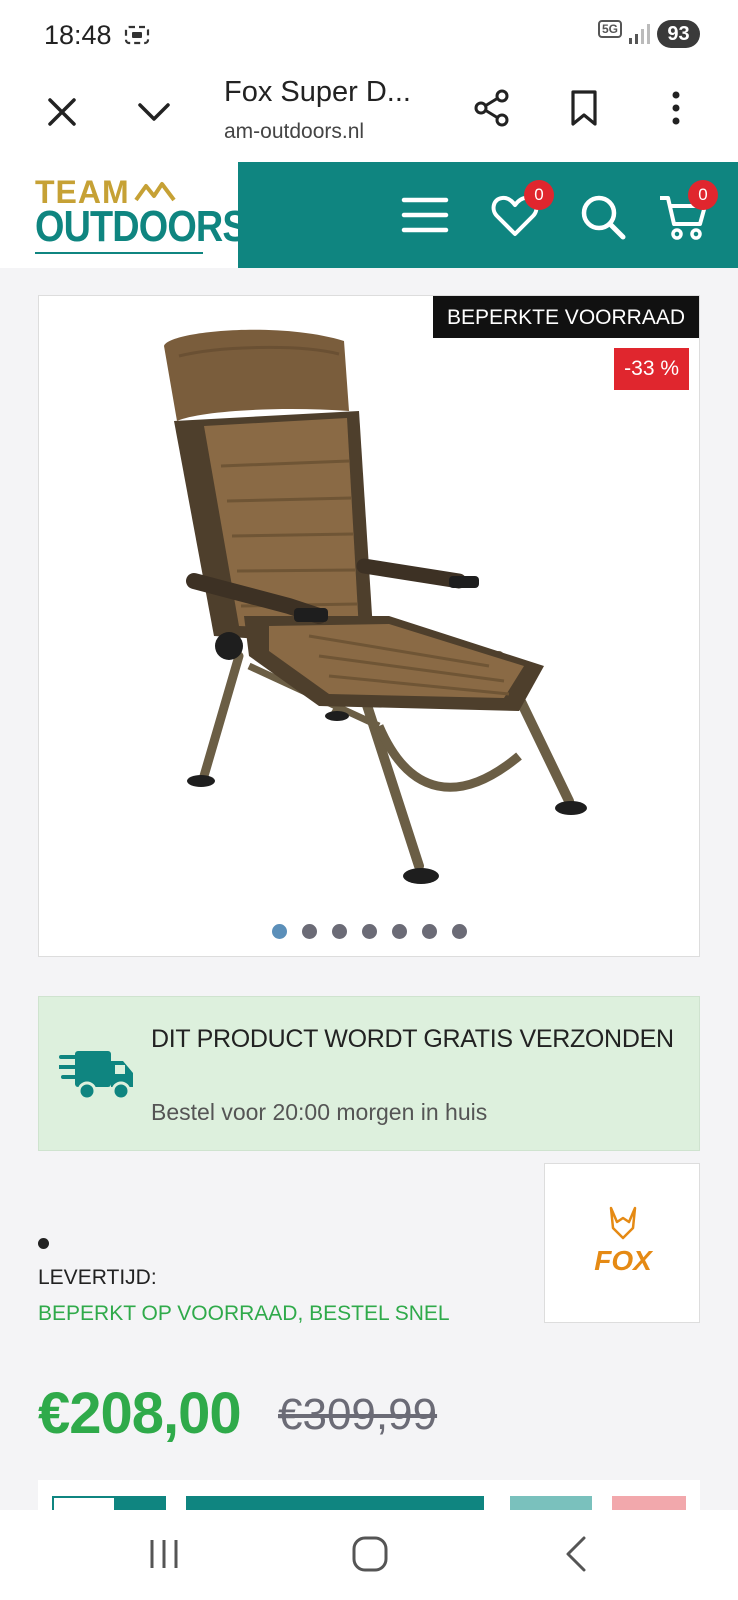 This screenshot has height=1600, width=738. Describe the element at coordinates (624, 1260) in the screenshot. I see `brand-name: FOX` at that location.